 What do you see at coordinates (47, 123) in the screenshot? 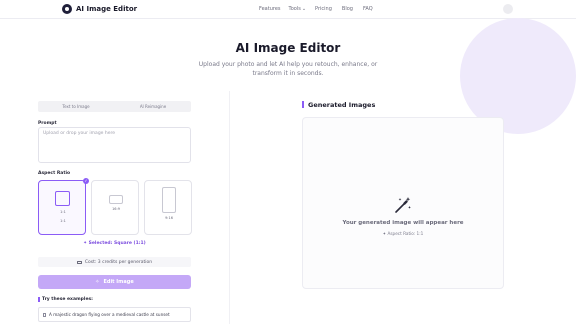
I see `prompt-label: Prompt` at bounding box center [47, 123].